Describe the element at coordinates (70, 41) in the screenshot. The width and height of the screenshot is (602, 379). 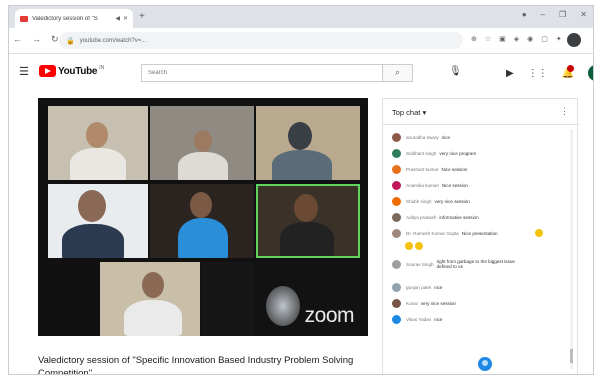
I see `lock-icon: 🔒` at that location.